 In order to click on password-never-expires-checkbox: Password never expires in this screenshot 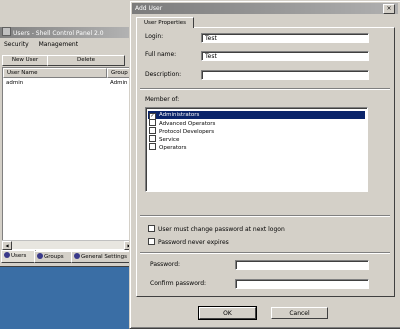, I will do `click(188, 242)`.